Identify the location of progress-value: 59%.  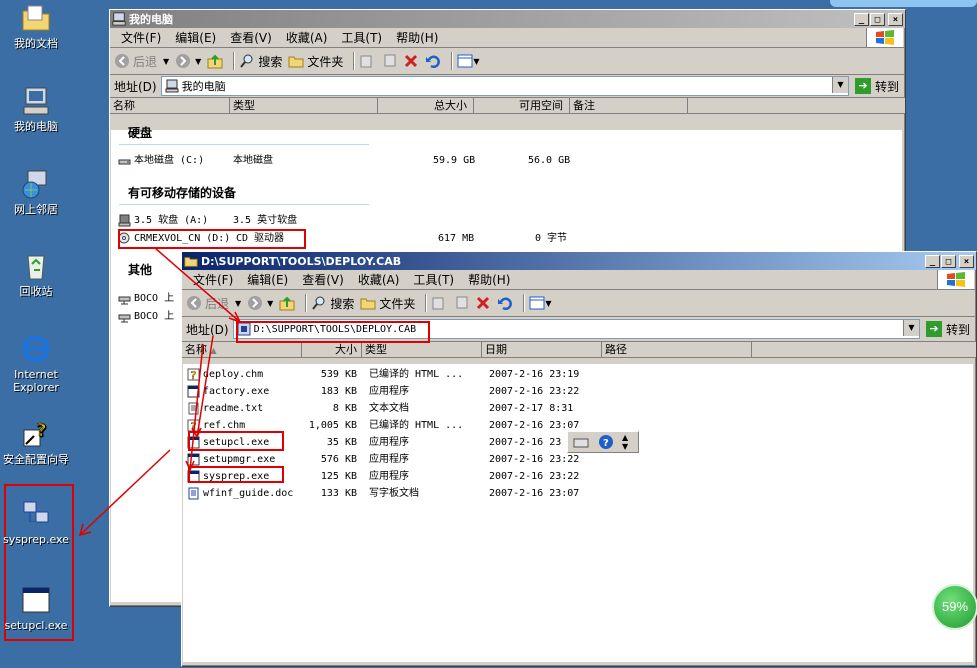
(955, 606).